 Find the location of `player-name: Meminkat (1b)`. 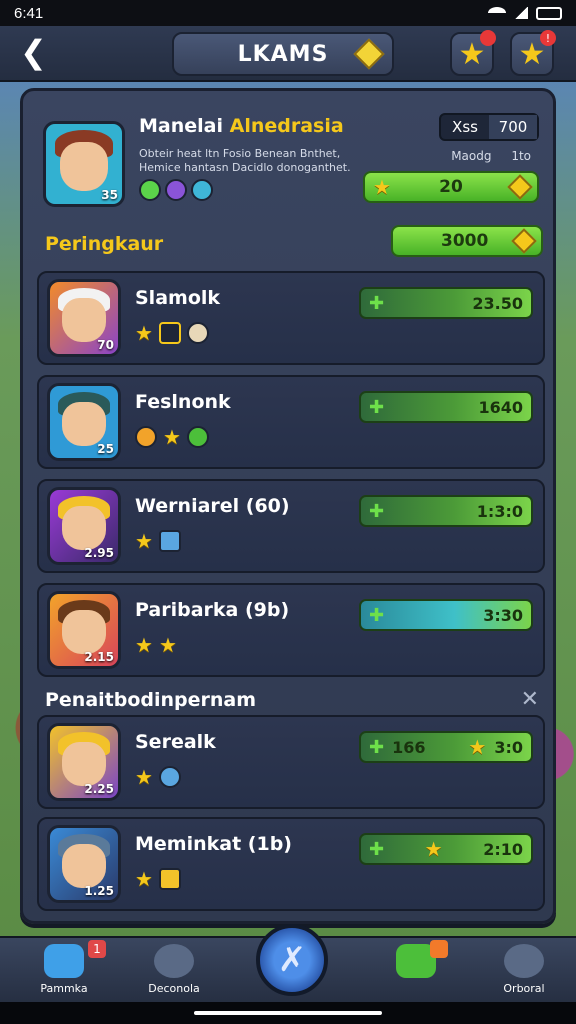

player-name: Meminkat (1b) is located at coordinates (213, 844).